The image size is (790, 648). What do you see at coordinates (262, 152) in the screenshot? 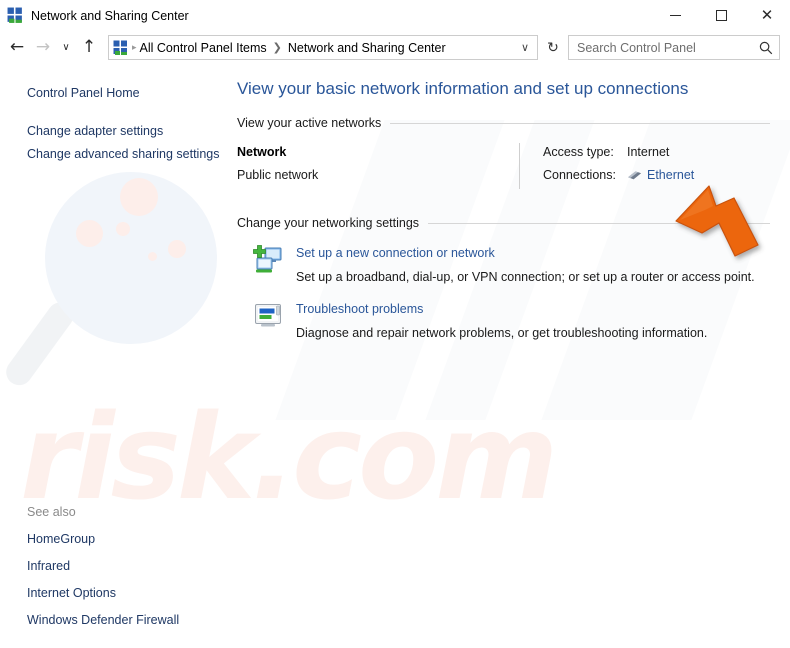
I see `network-name: Network` at bounding box center [262, 152].